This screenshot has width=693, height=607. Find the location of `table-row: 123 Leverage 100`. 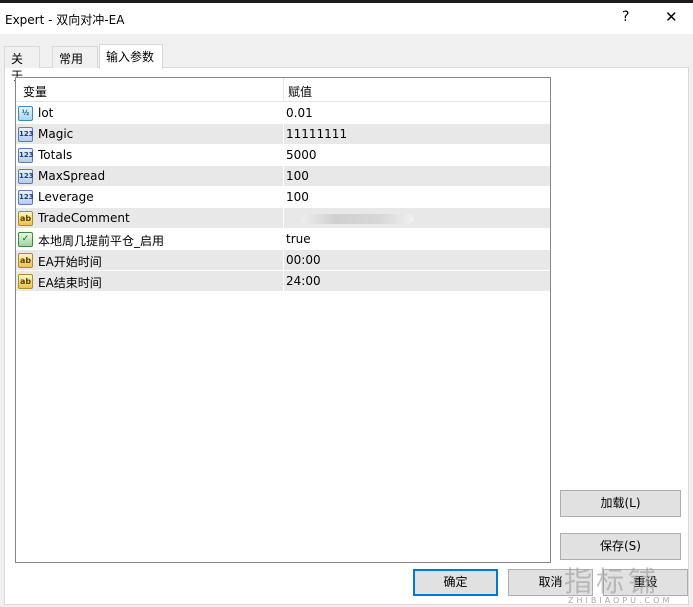

table-row: 123 Leverage 100 is located at coordinates (283, 197).